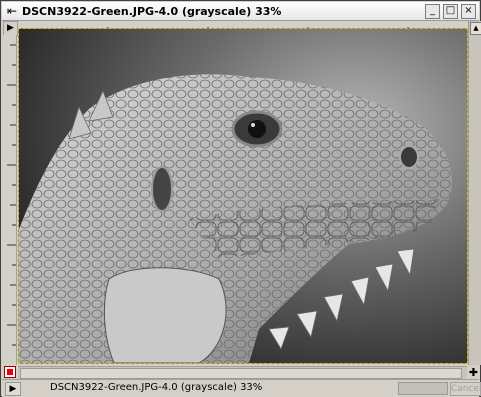 This screenshot has height=397, width=481. I want to click on vertical-ruler-ticks, so click(11, 195).